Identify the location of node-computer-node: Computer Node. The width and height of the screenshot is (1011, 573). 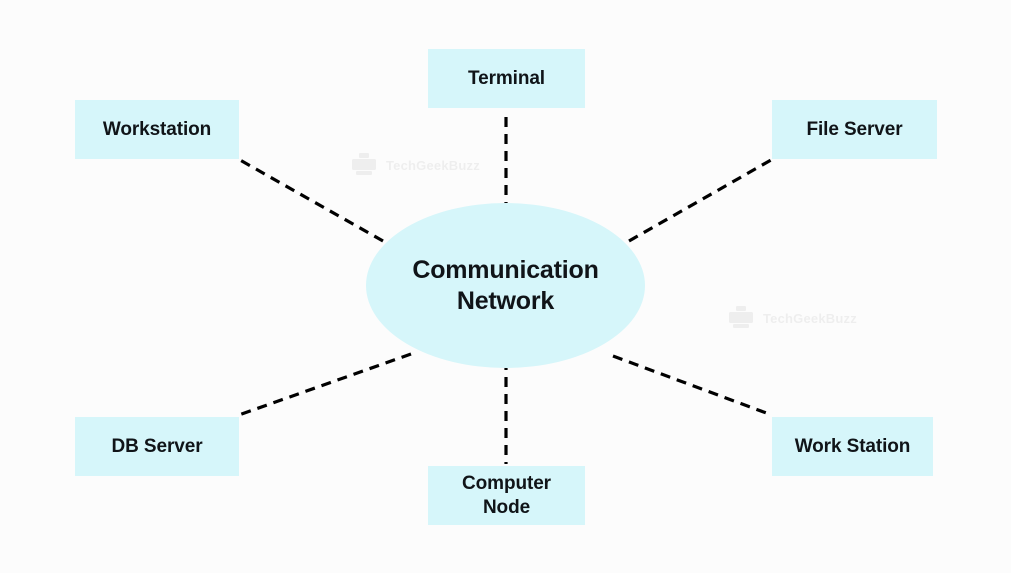
(506, 495).